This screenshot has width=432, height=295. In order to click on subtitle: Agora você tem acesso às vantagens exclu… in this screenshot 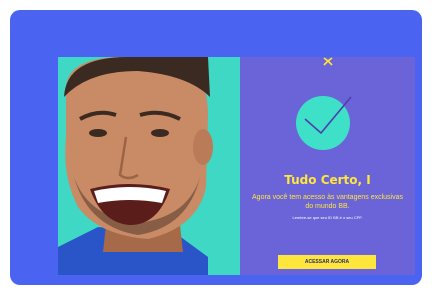, I will do `click(327, 202)`.